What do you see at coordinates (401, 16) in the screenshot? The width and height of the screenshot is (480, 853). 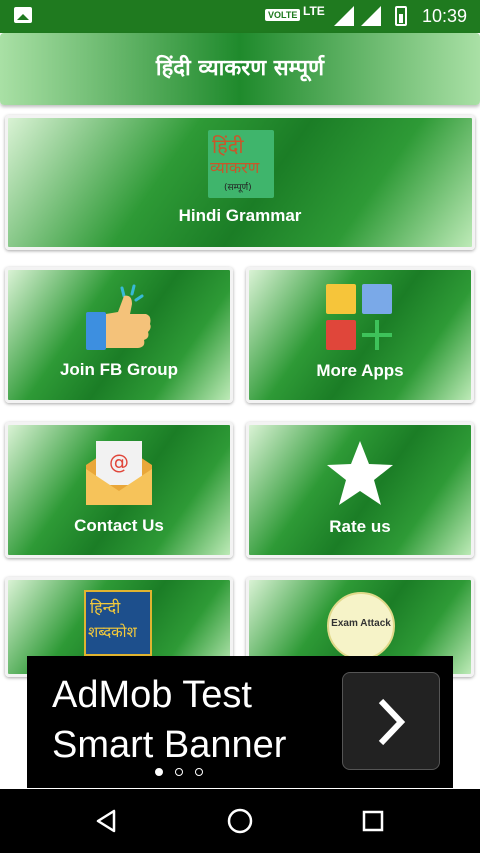 I see `battery-icon` at bounding box center [401, 16].